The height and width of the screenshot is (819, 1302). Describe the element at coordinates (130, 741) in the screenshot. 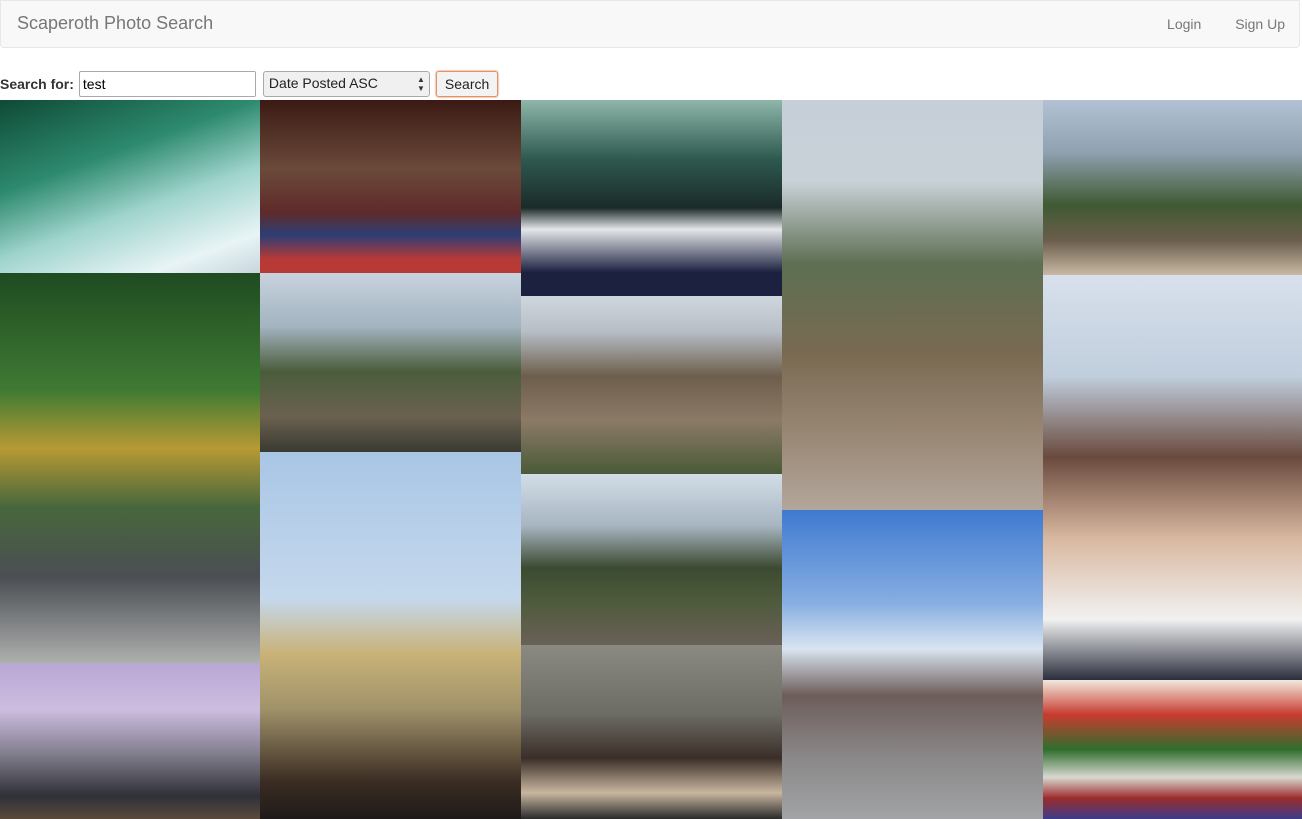

I see `photo-group-wall` at that location.